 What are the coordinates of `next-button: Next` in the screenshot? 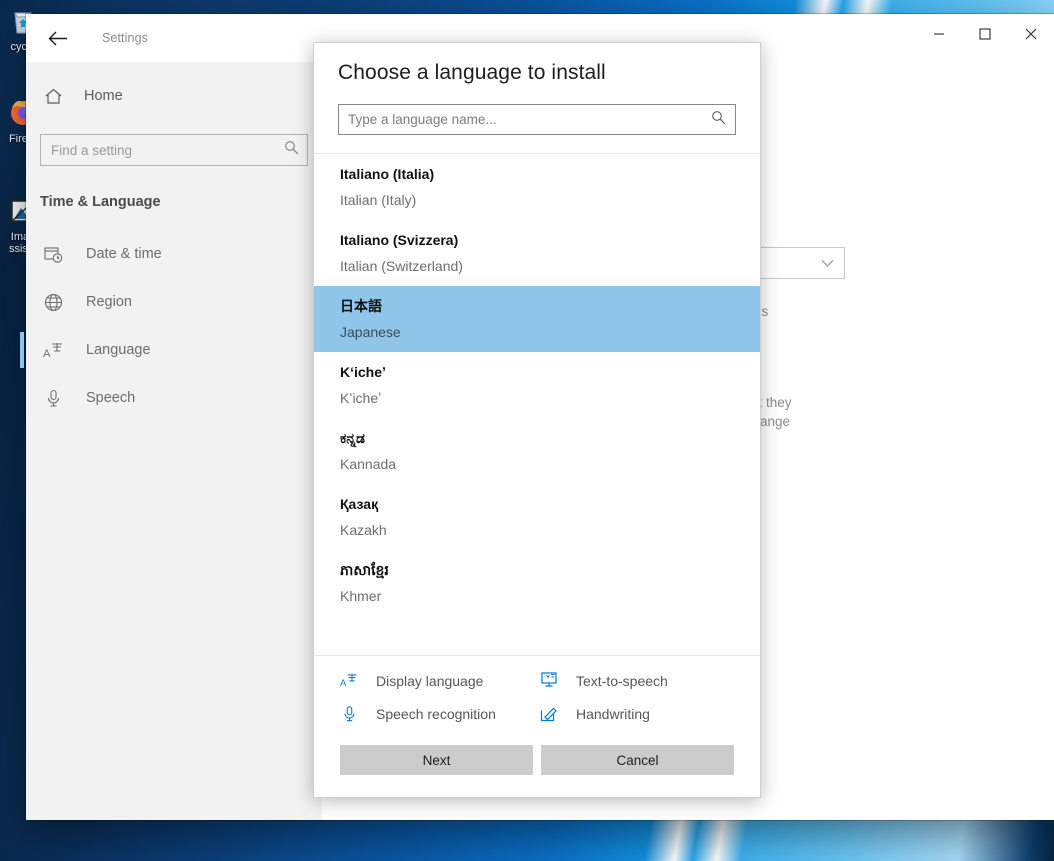 It's located at (436, 760).